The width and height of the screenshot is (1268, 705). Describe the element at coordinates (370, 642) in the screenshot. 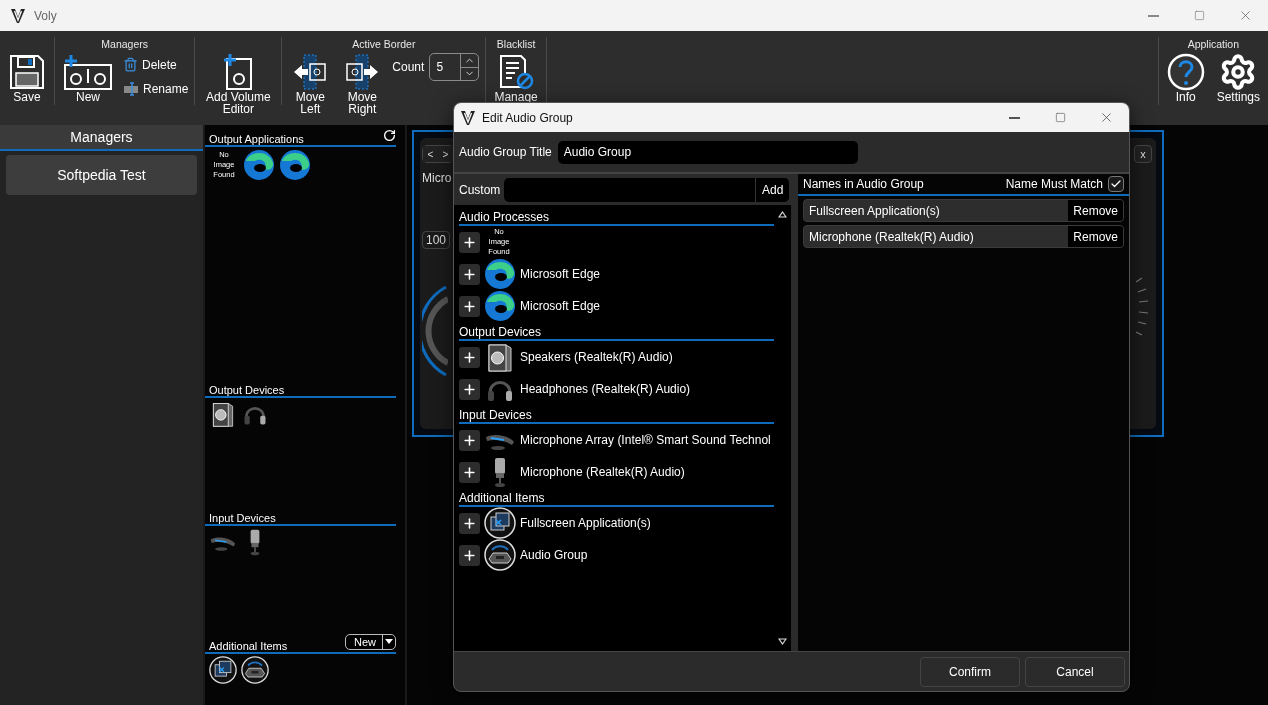

I see `new-split-button: New` at that location.